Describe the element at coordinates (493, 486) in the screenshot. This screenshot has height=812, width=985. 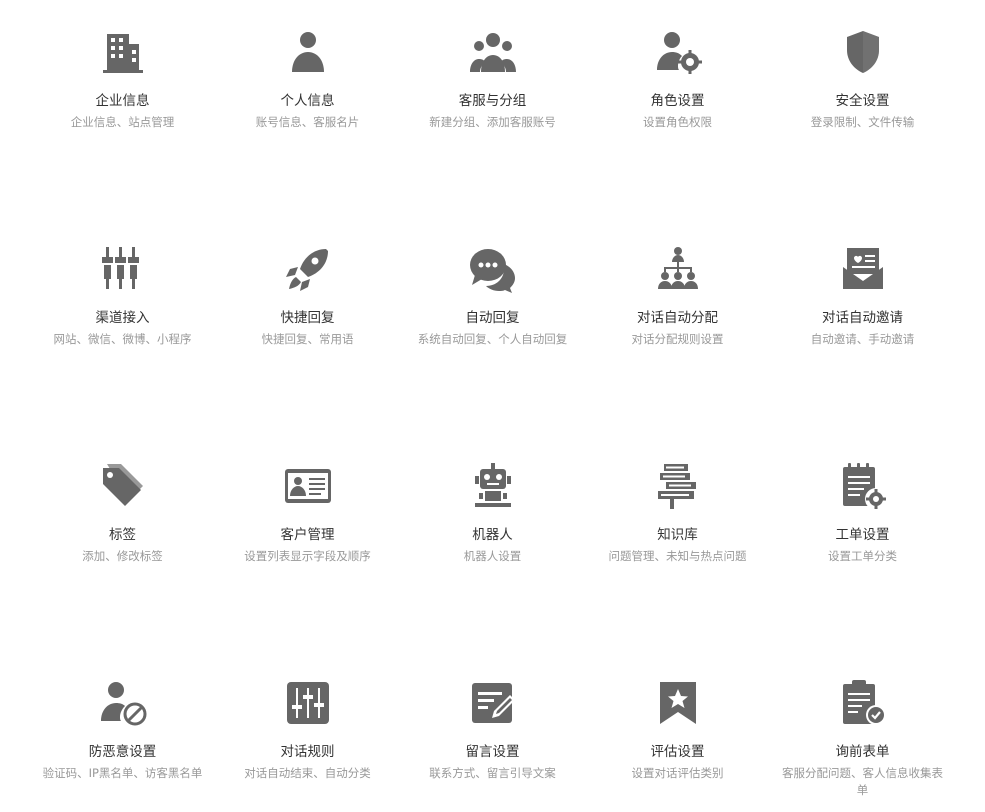
I see `robot-icon` at that location.